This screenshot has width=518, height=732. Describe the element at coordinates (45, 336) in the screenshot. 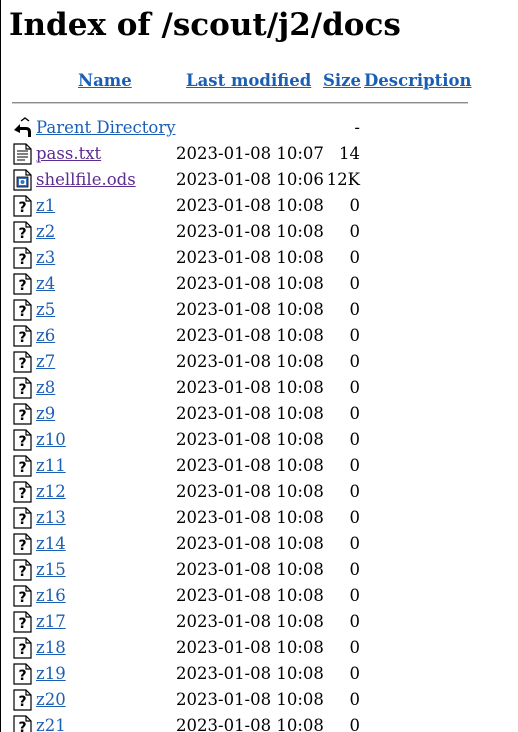

I see `file-link: z6` at that location.